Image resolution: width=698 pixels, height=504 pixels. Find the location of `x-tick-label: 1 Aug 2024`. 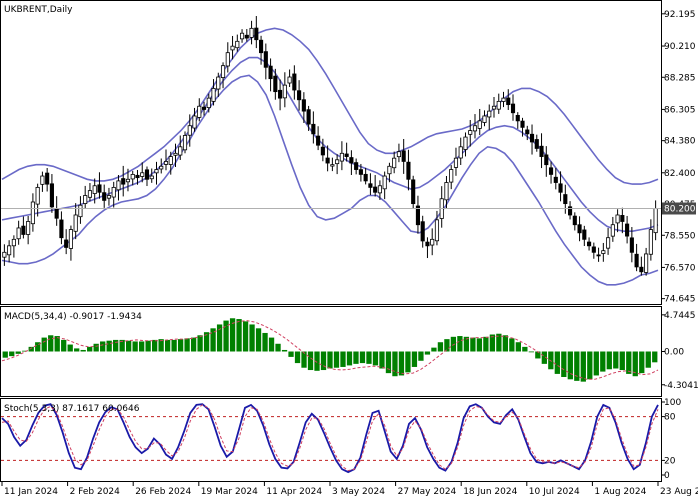

x-tick-label: 1 Aug 2024 is located at coordinates (620, 492).